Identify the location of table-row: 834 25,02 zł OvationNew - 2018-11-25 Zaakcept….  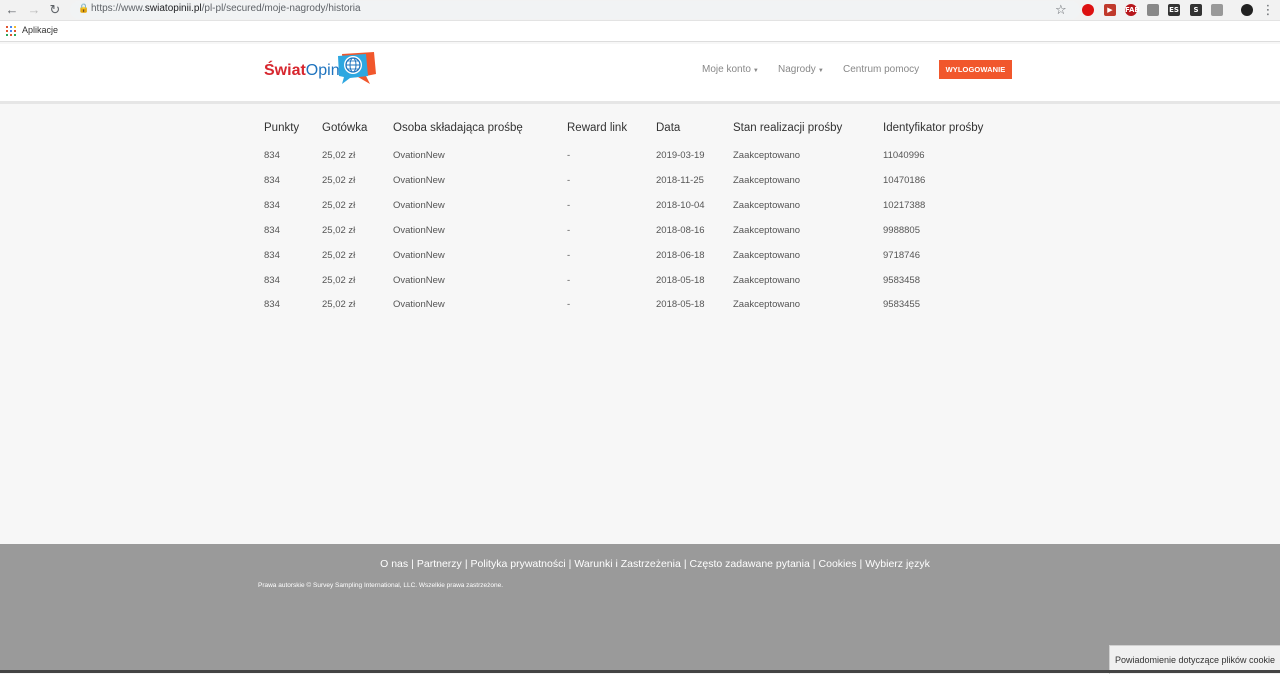
(644, 183).